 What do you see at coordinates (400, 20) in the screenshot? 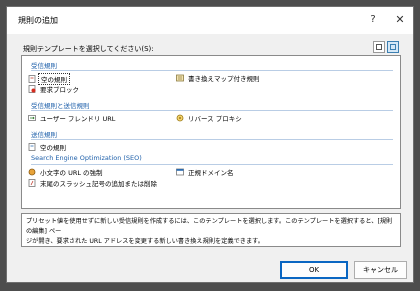
I see `close-button: ✕` at bounding box center [400, 20].